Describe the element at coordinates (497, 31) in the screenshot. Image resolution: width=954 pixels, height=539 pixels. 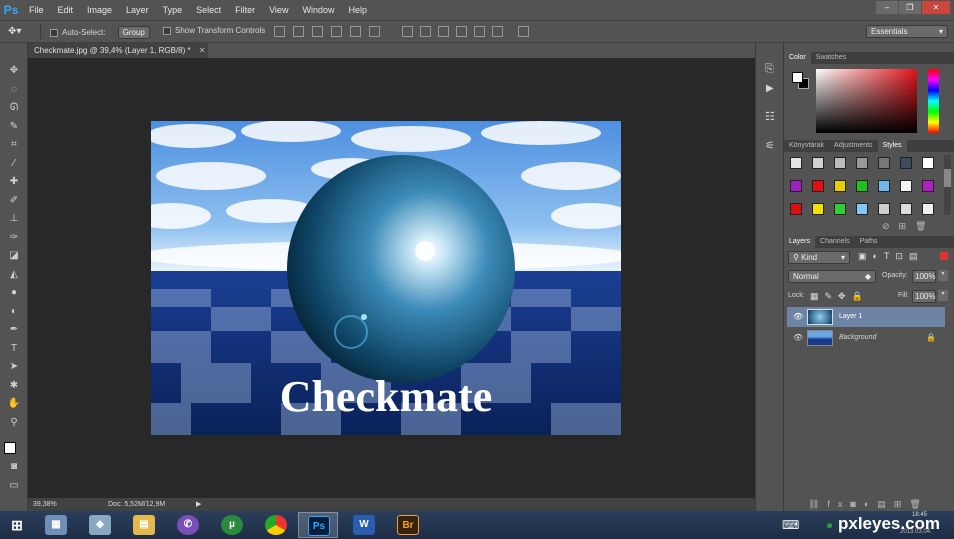
I see `distribute-right-icon` at that location.